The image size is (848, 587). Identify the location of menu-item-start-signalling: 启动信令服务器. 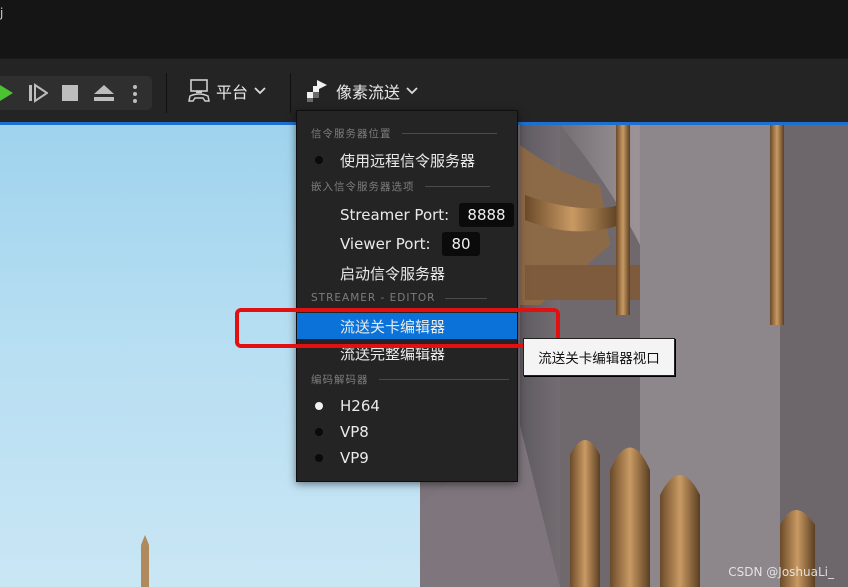
(407, 273).